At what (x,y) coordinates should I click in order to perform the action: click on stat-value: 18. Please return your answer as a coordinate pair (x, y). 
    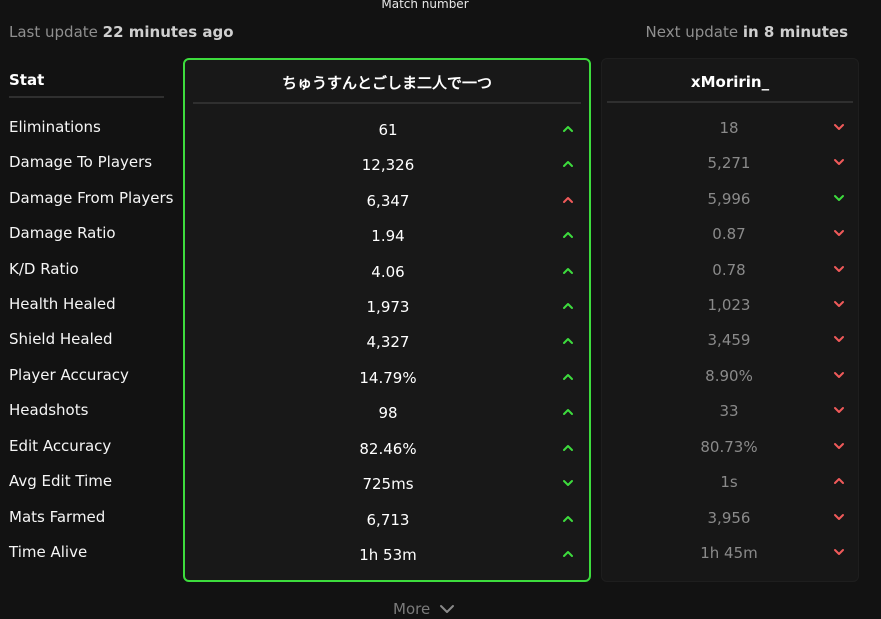
    Looking at the image, I should click on (729, 128).